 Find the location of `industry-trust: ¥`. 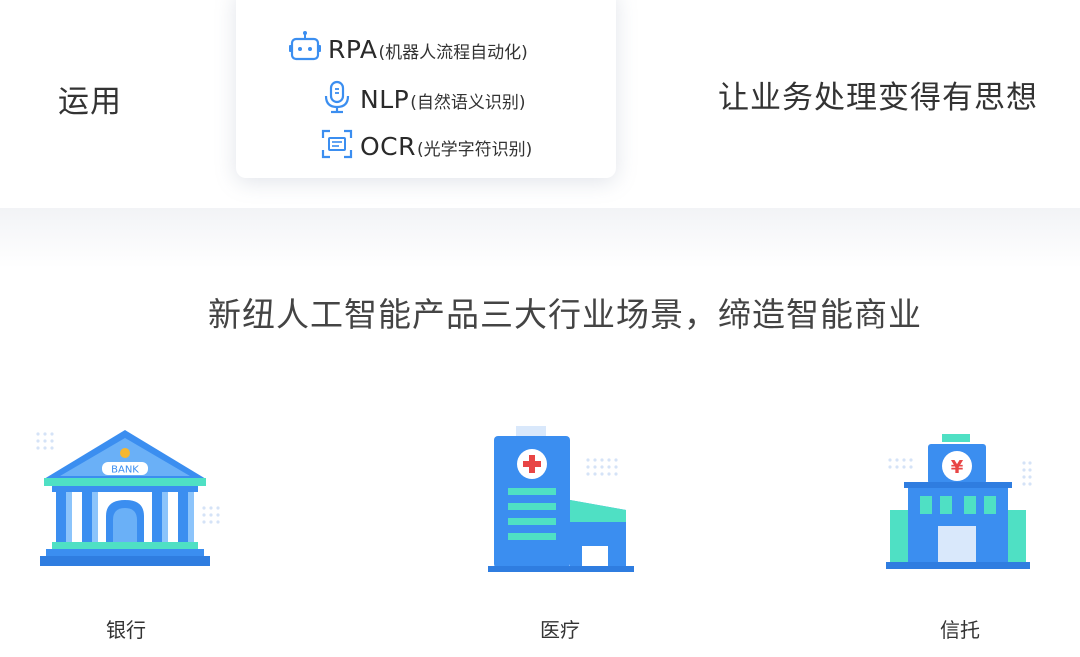

industry-trust: ¥ is located at coordinates (960, 500).